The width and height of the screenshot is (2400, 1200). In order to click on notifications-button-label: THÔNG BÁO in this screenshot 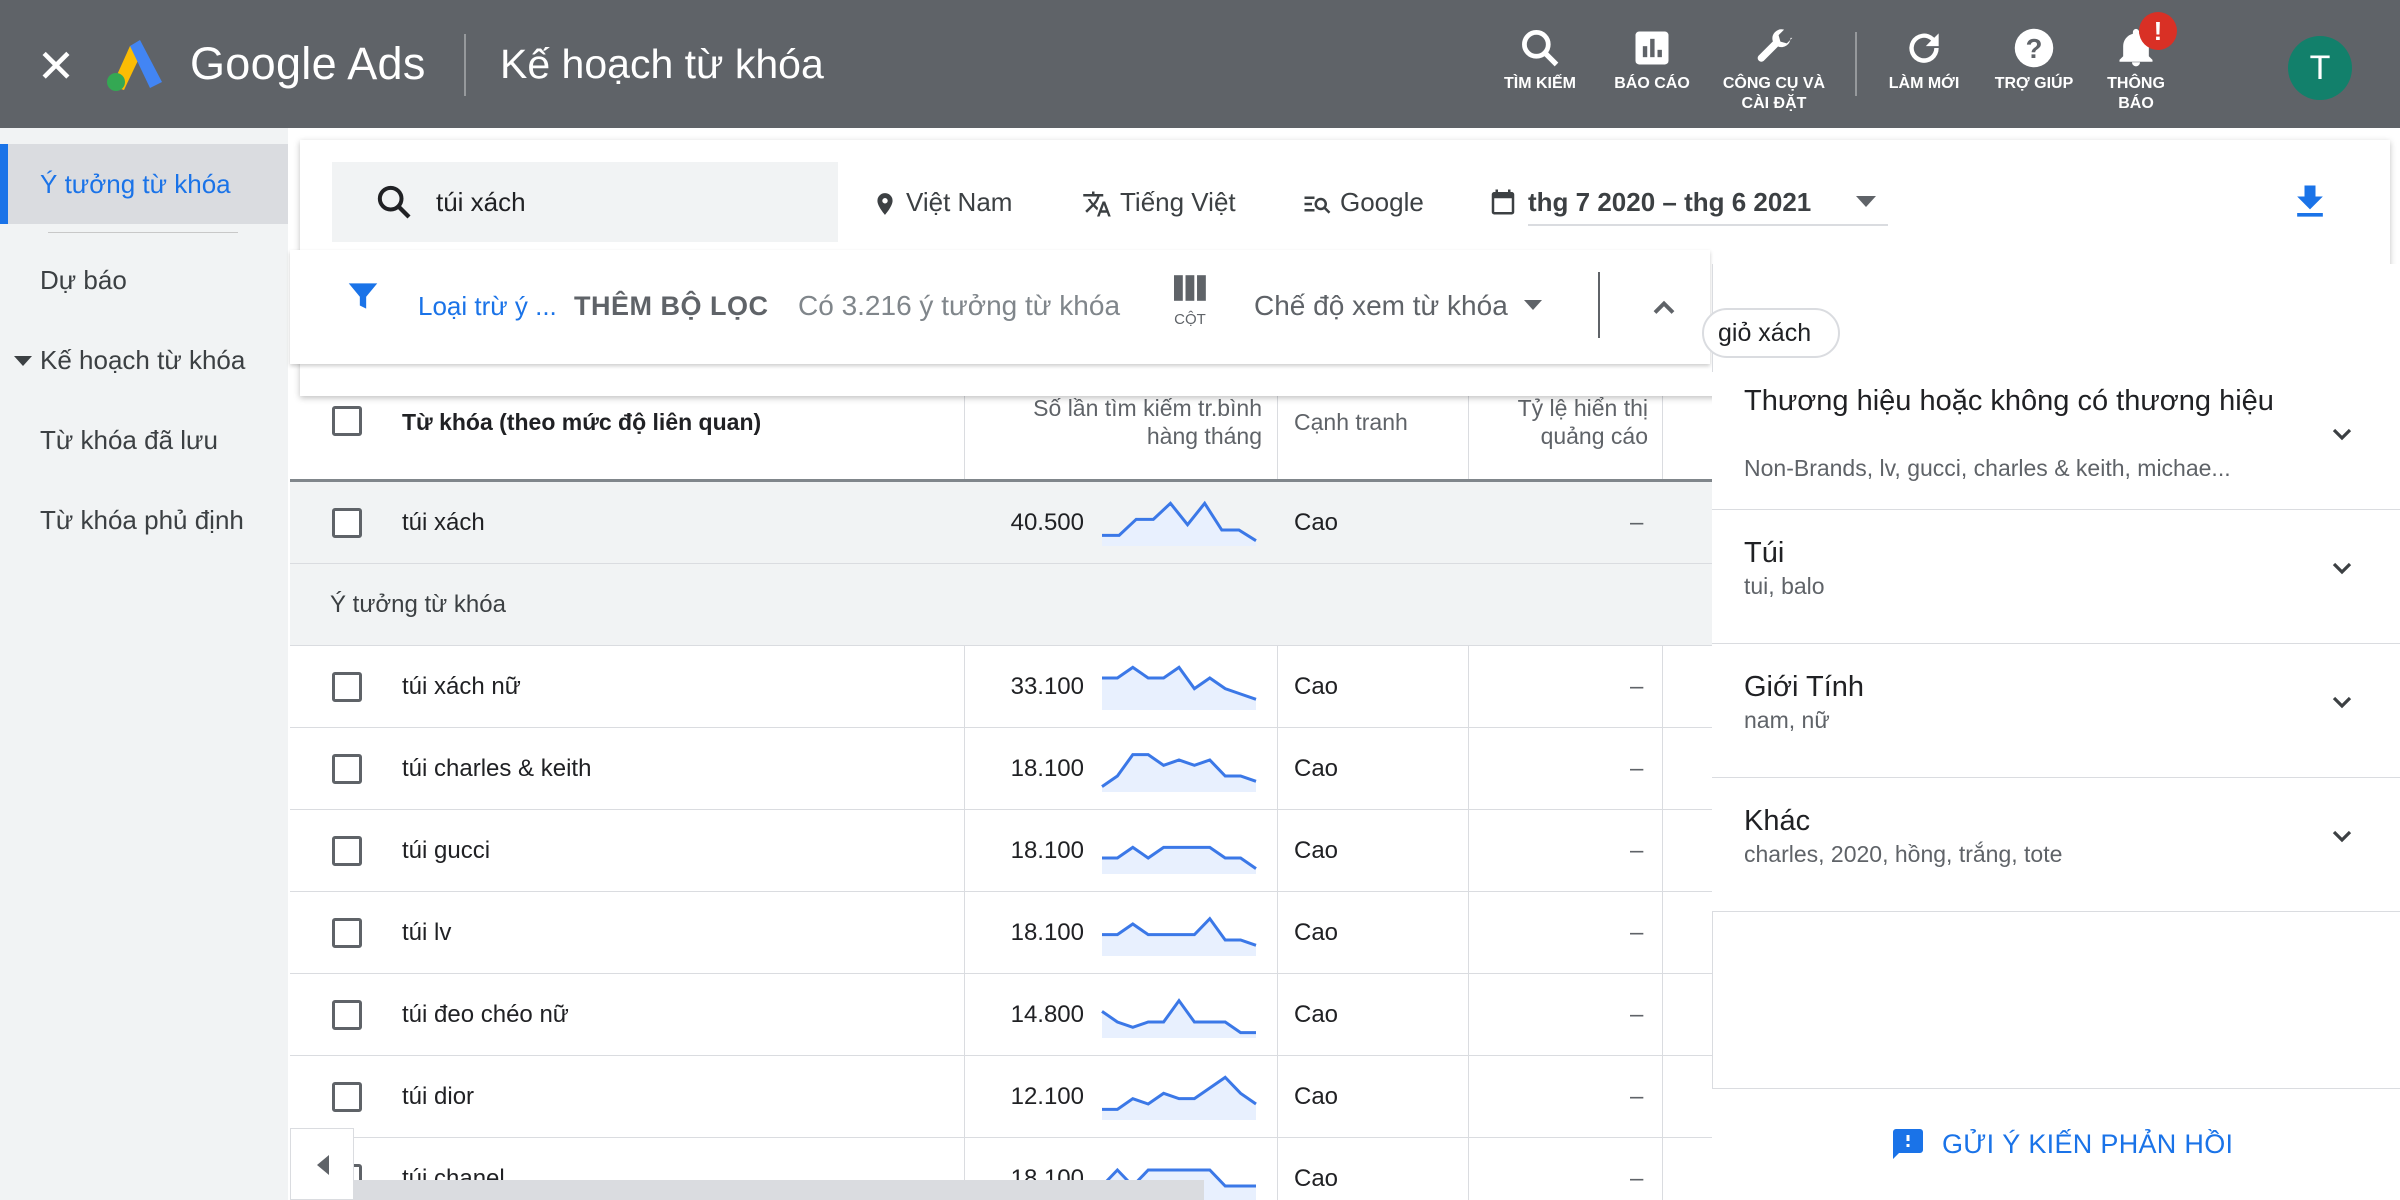, I will do `click(2136, 93)`.